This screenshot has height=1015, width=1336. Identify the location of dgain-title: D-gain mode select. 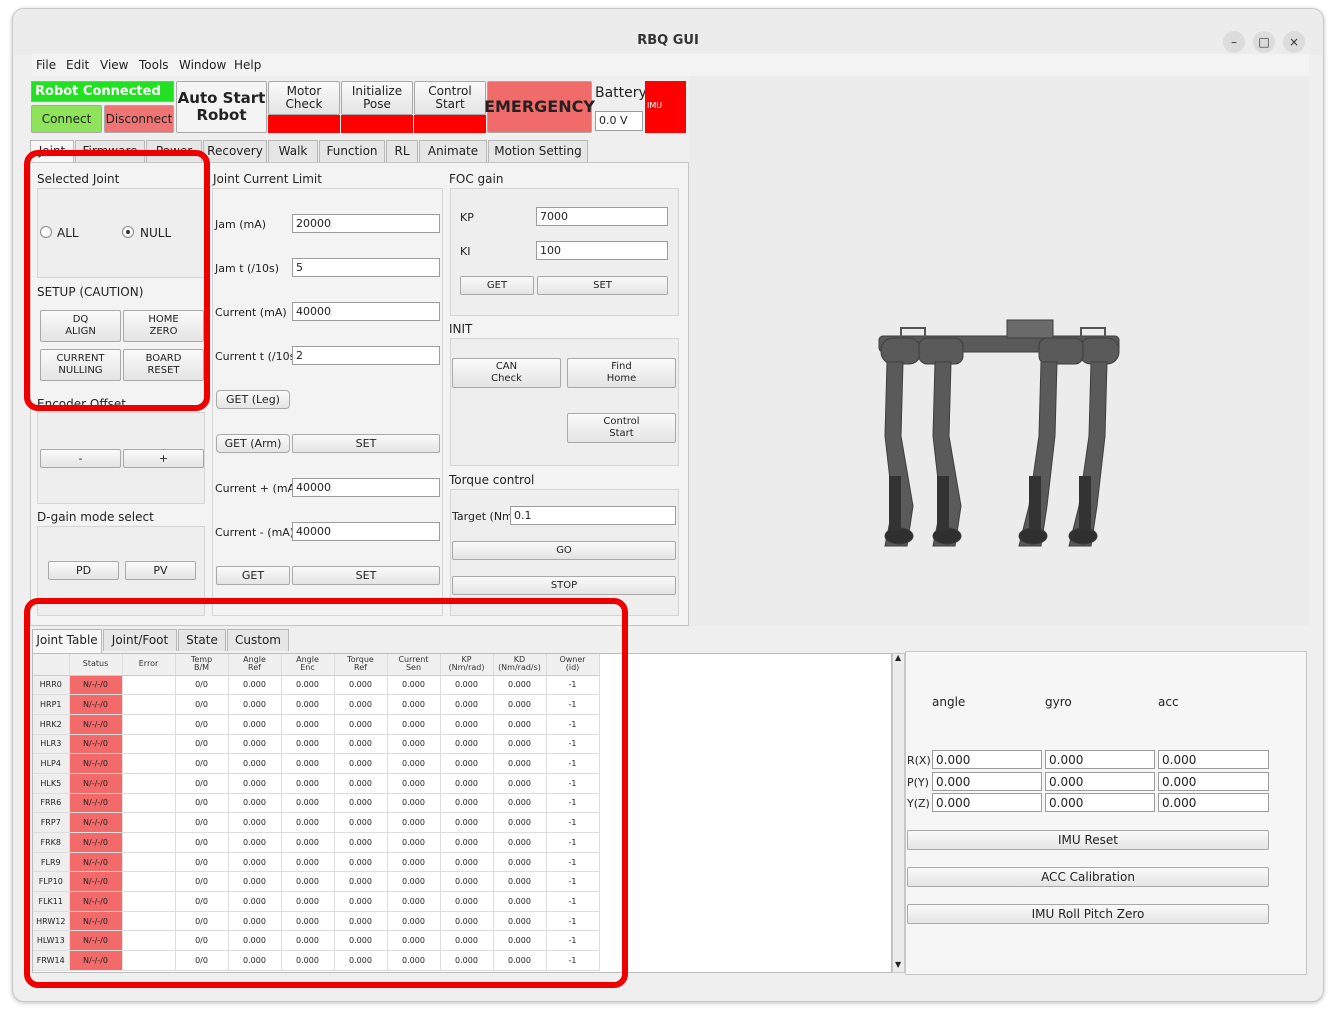
(95, 517).